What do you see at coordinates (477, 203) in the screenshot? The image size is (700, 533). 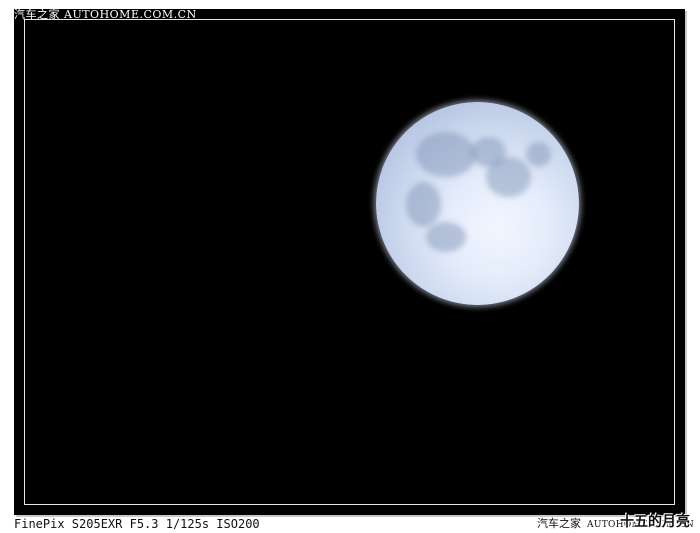 I see `moon-icon` at bounding box center [477, 203].